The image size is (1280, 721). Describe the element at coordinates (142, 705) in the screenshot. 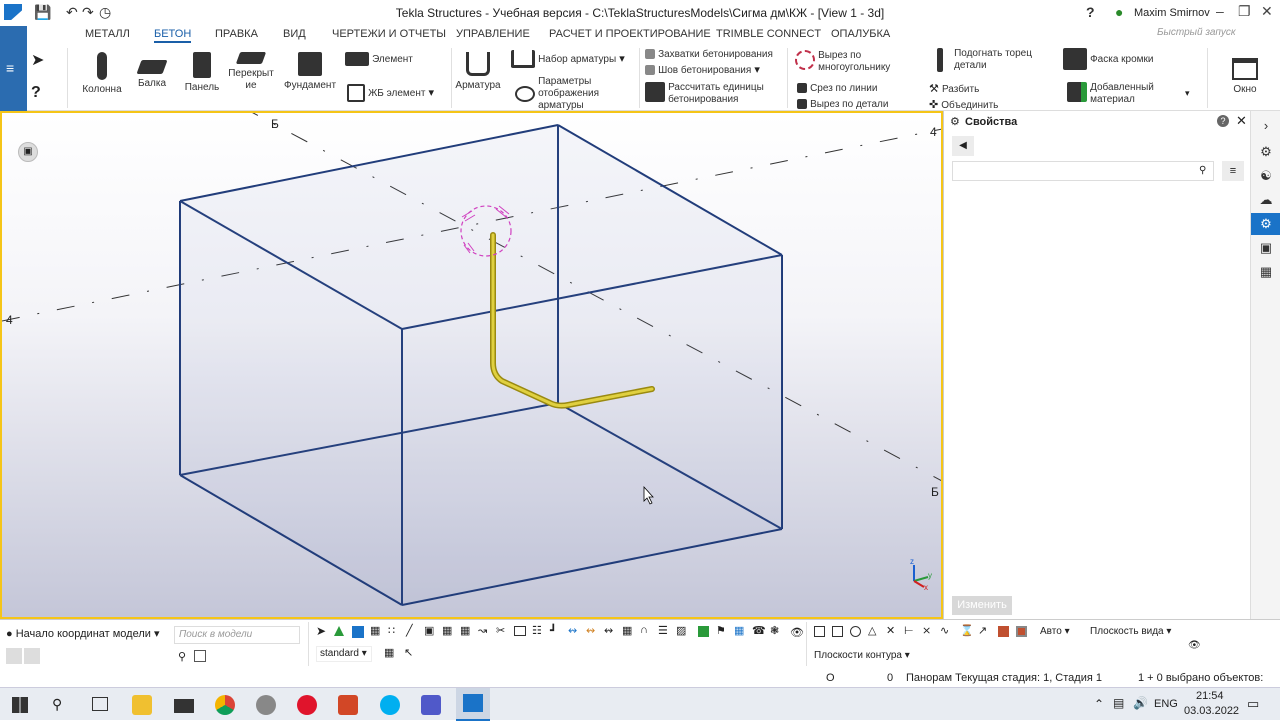

I see `file-explorer-icon` at that location.